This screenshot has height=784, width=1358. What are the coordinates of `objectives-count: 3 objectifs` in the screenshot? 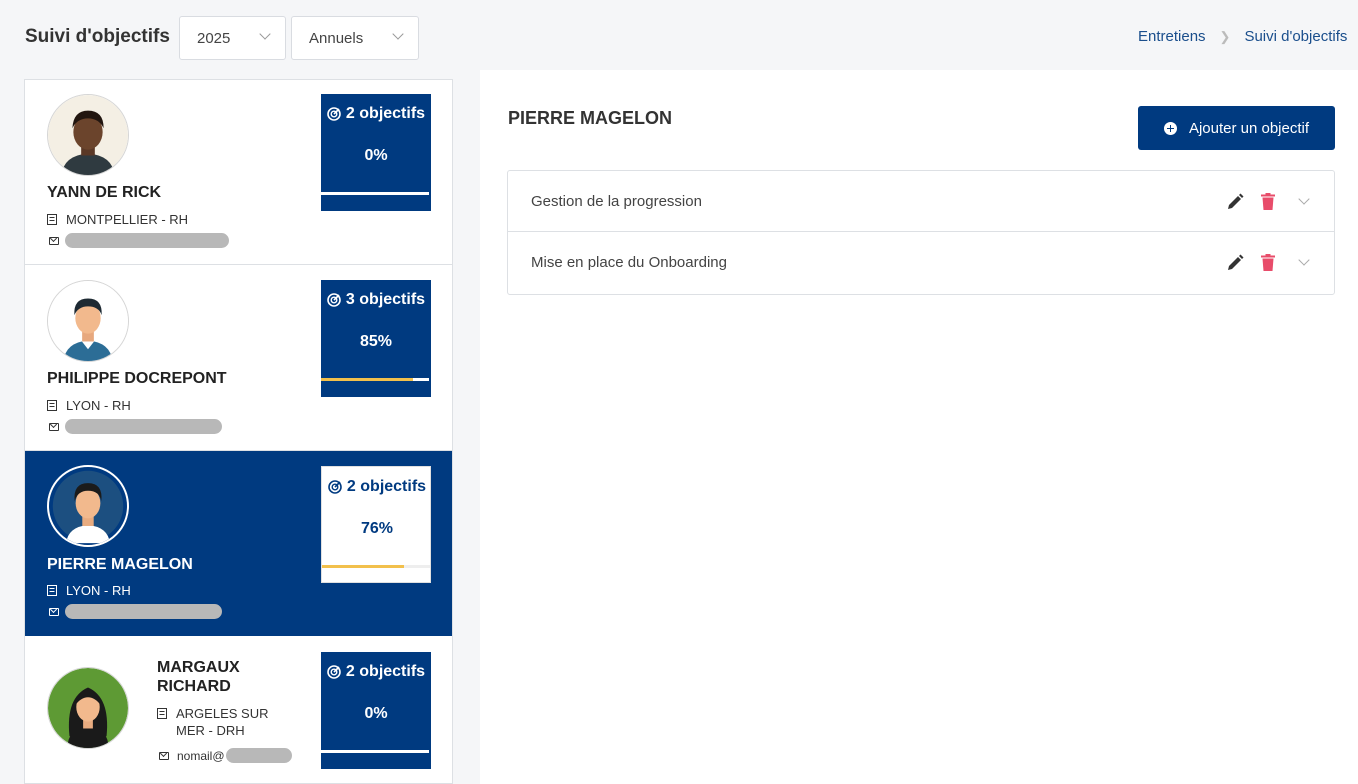 It's located at (376, 300).